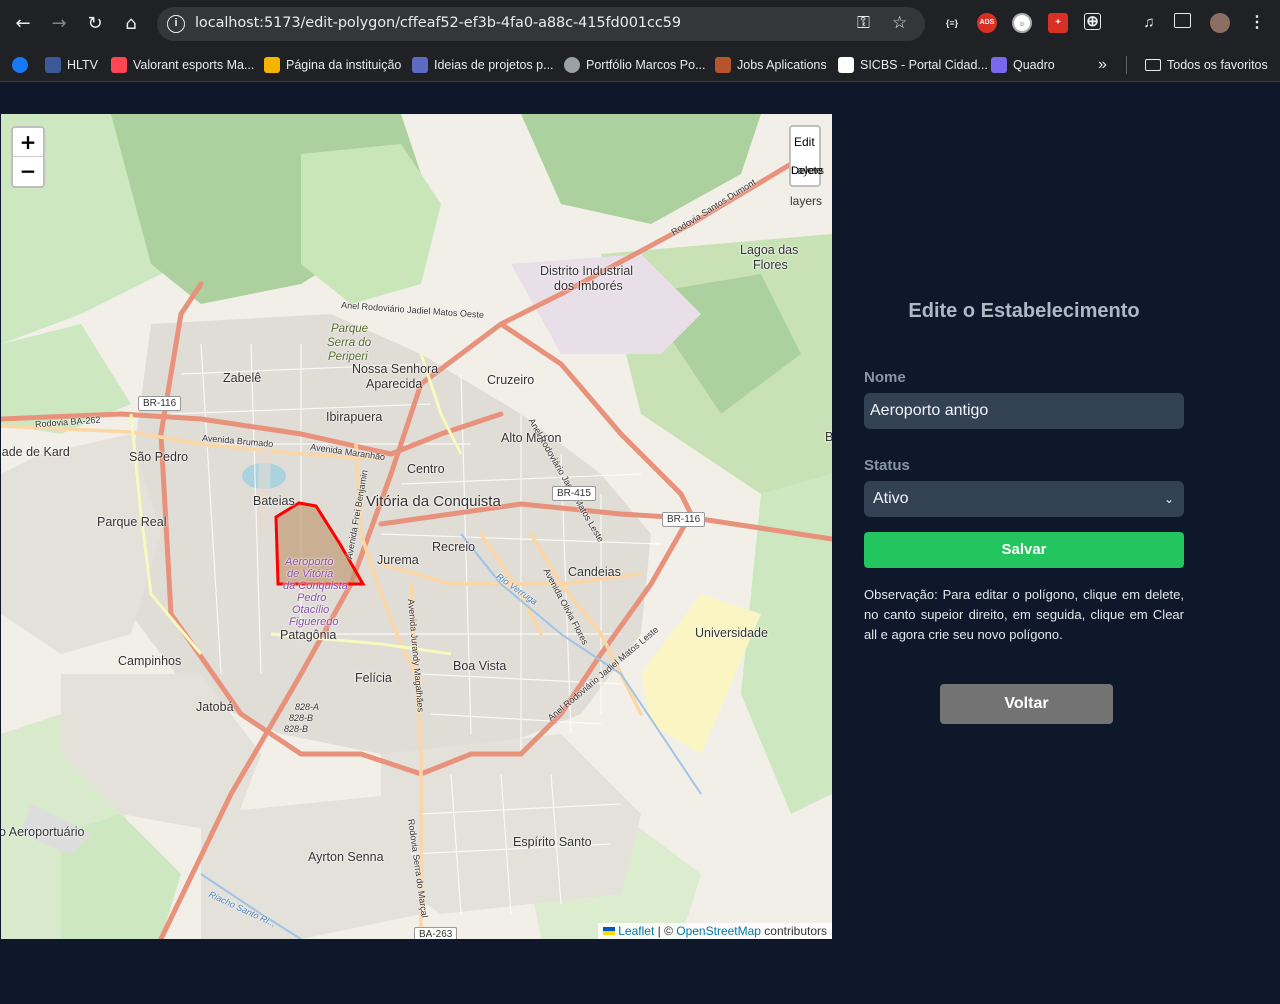  What do you see at coordinates (1206, 65) in the screenshot?
I see `all-bookmarks: Todos os favoritos` at bounding box center [1206, 65].